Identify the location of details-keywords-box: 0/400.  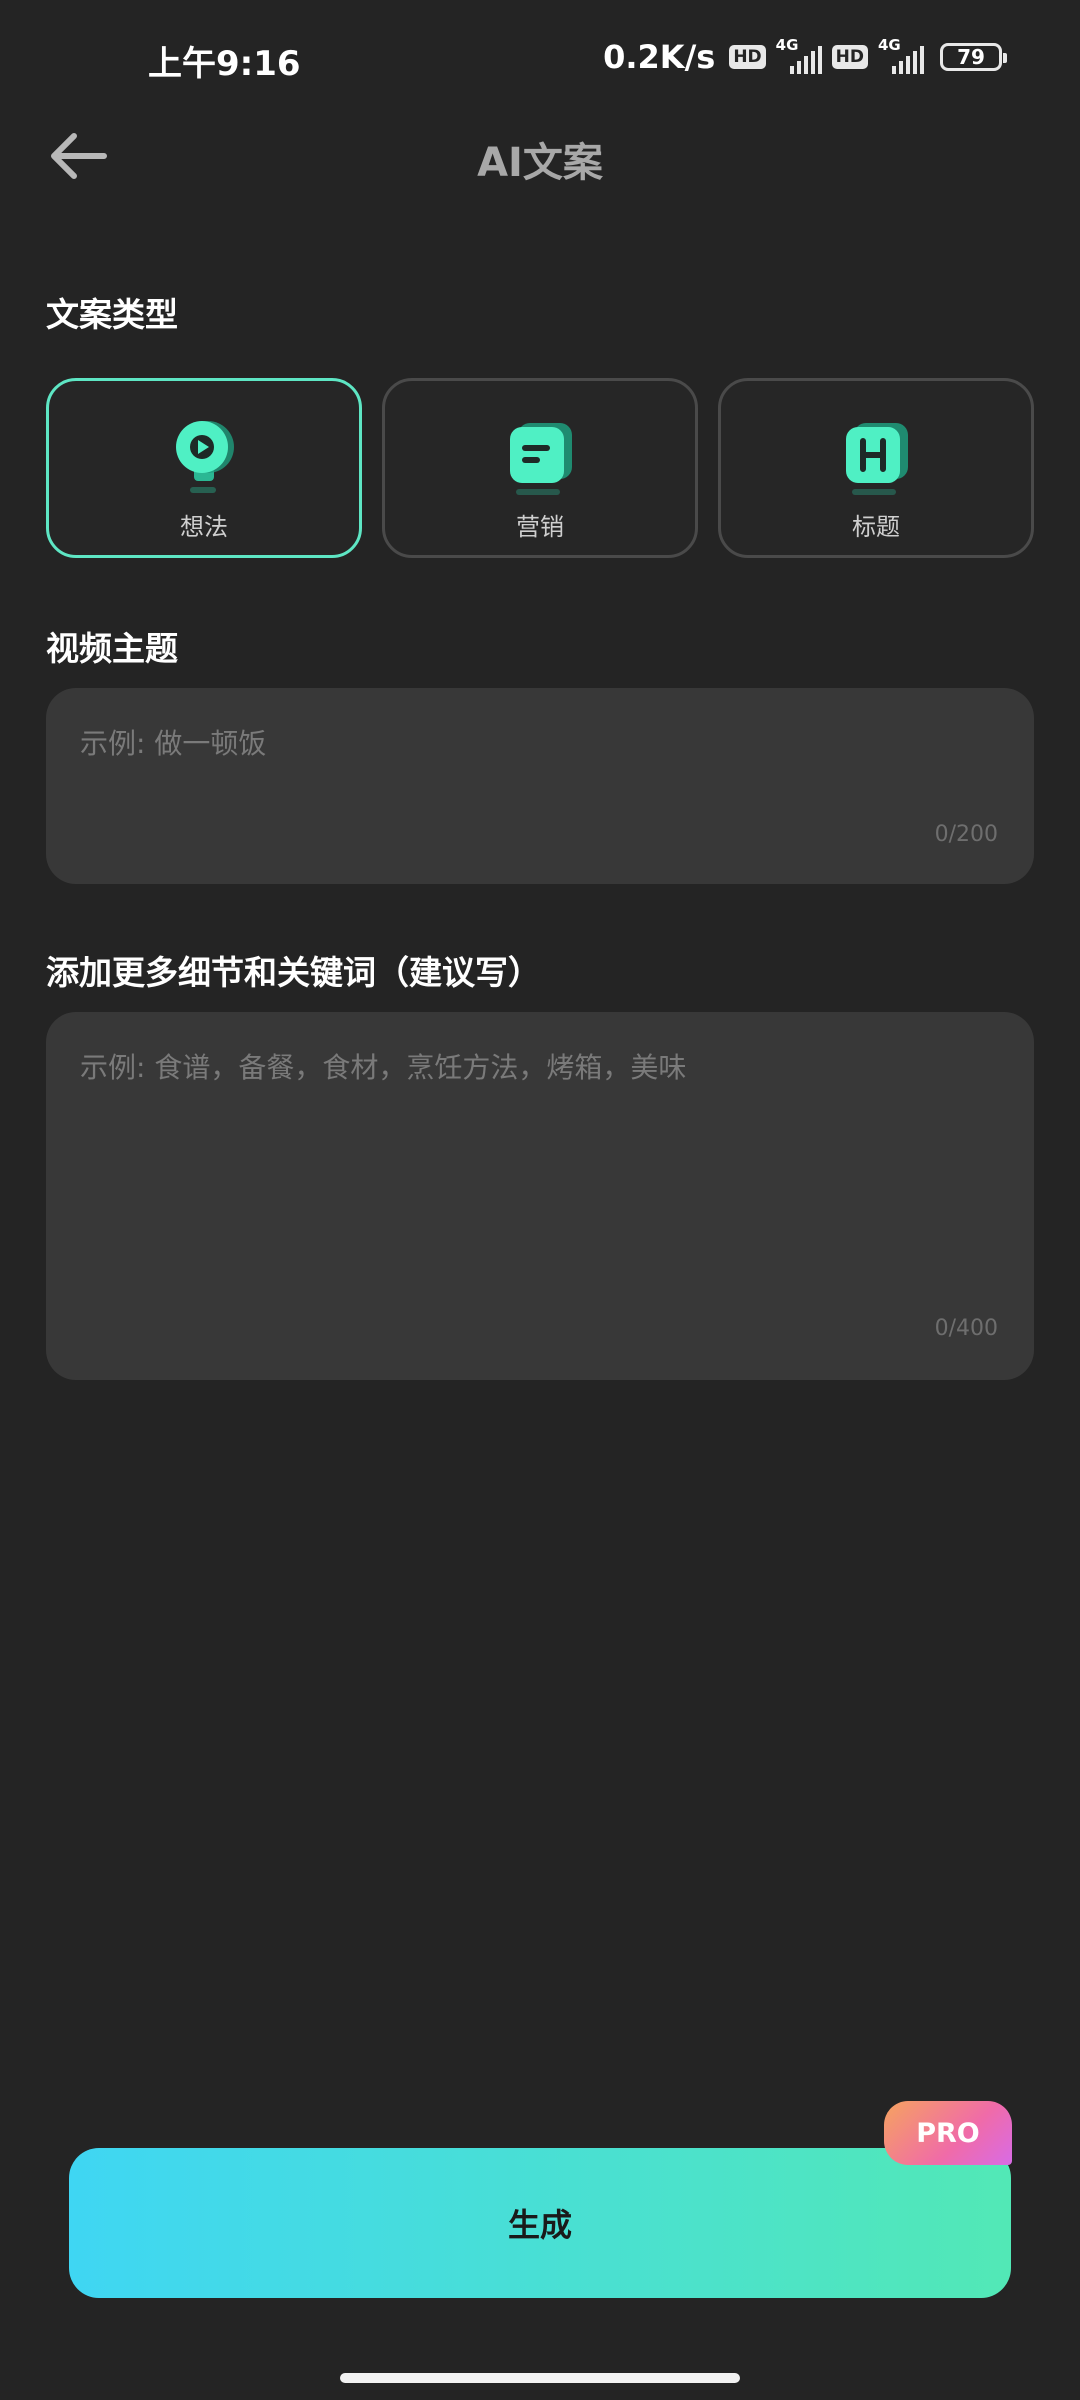
(540, 1196).